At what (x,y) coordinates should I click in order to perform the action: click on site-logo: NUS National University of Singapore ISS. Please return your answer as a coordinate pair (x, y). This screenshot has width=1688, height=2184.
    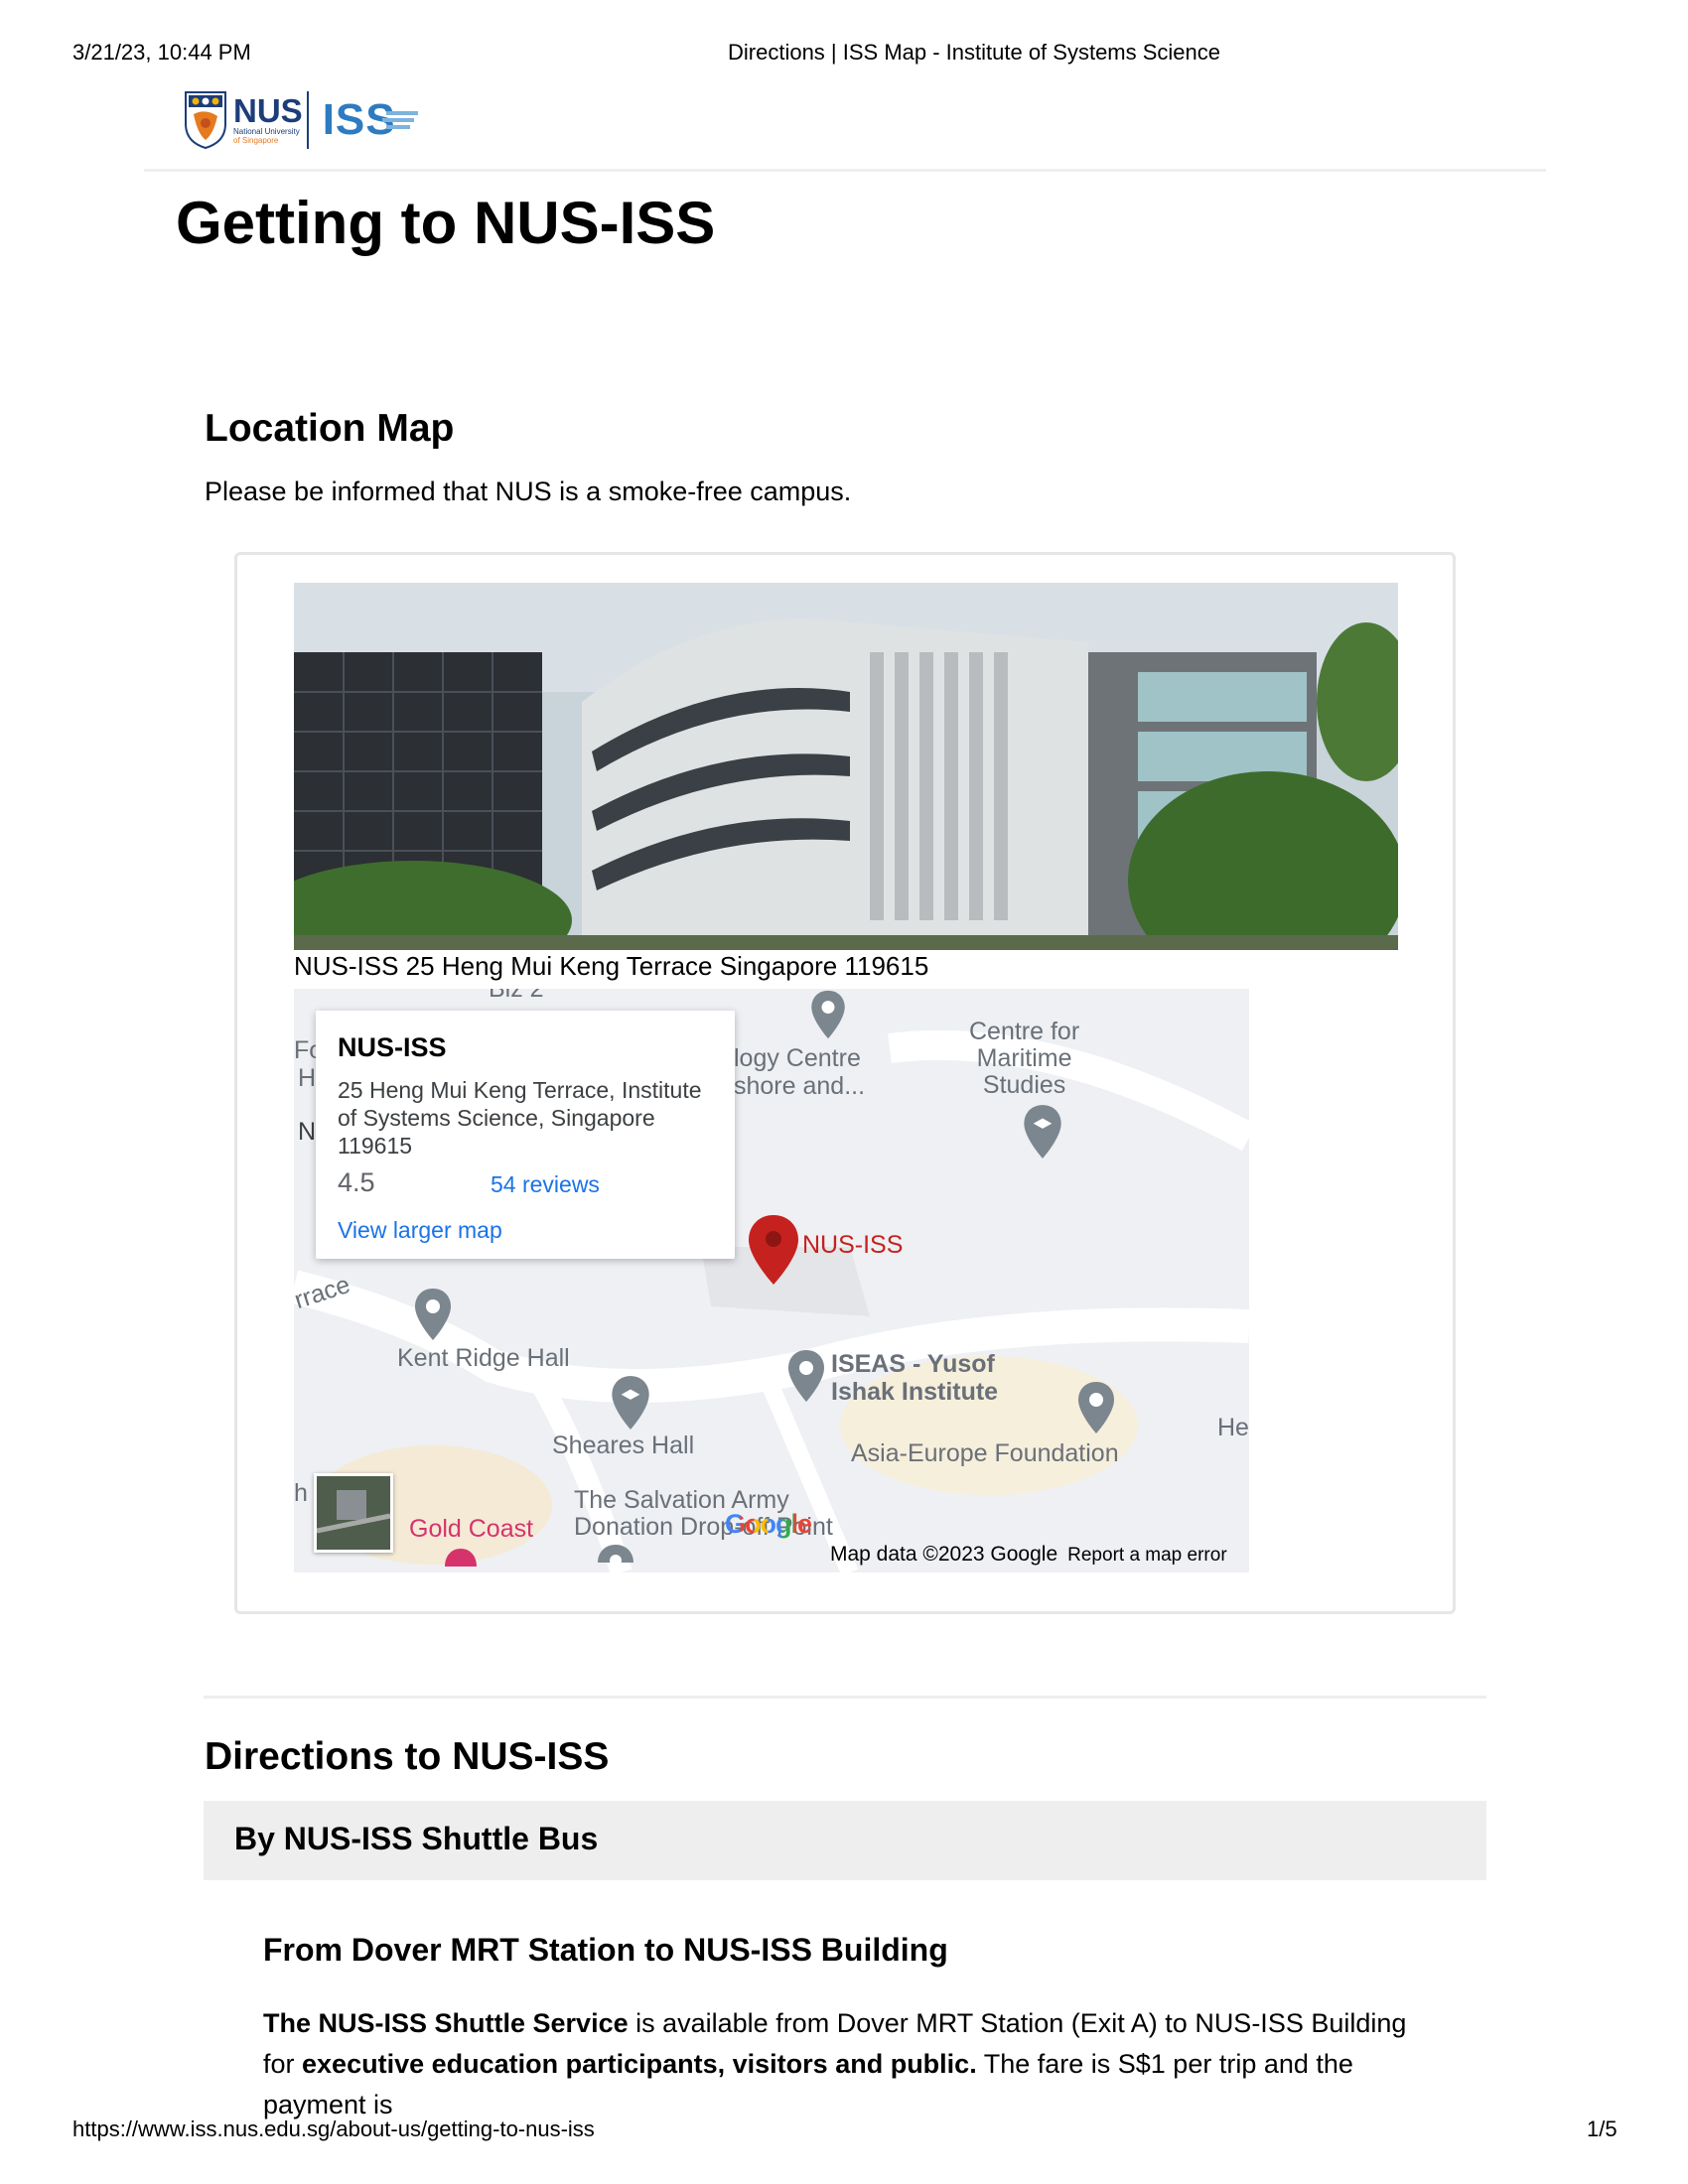
    Looking at the image, I should click on (303, 120).